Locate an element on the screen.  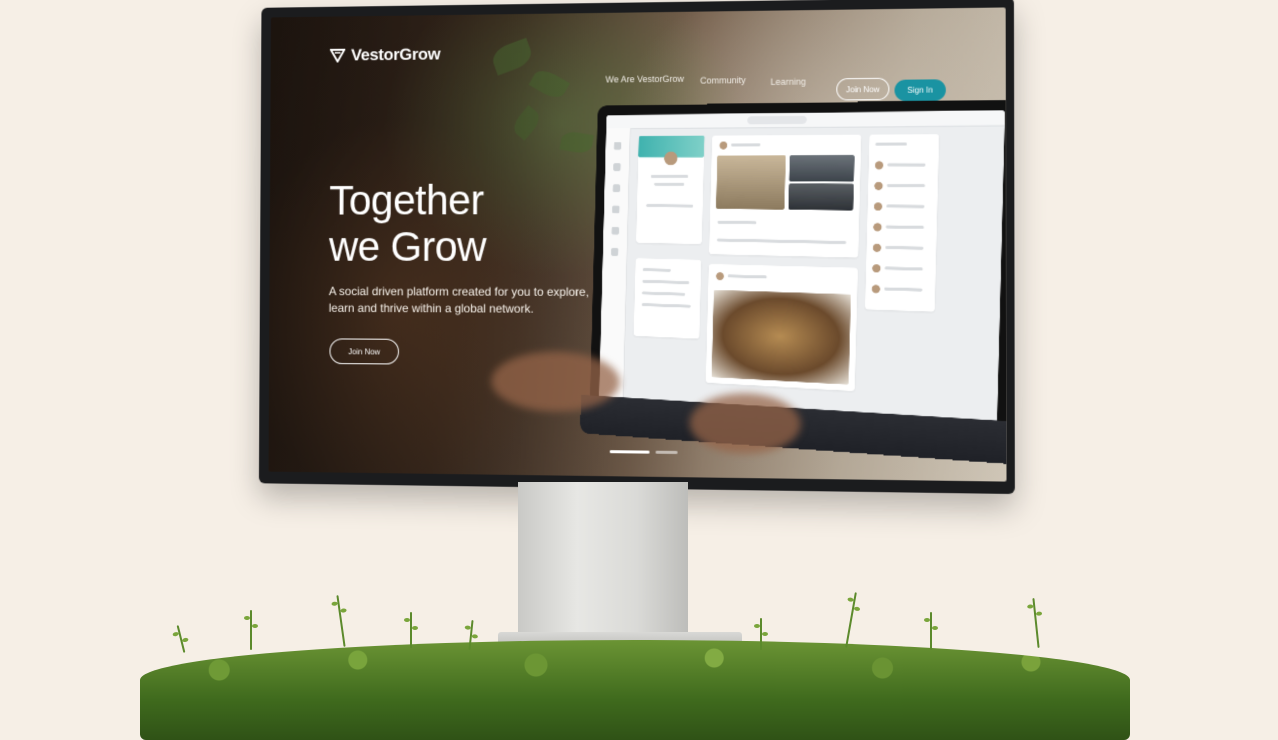
hedge-decoration is located at coordinates (635, 690).